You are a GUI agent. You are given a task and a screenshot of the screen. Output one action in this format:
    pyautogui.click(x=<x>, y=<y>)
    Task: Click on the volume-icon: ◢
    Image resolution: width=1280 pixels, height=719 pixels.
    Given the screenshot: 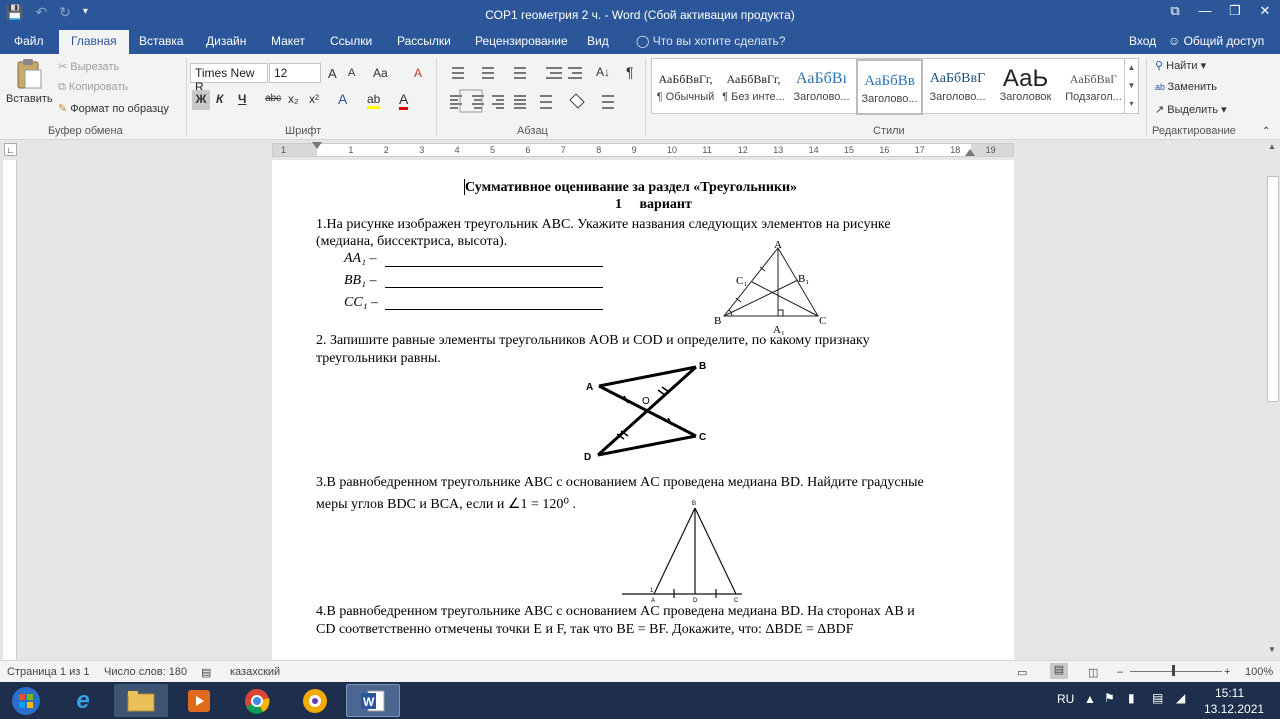 What is the action you would take?
    pyautogui.click(x=1180, y=698)
    